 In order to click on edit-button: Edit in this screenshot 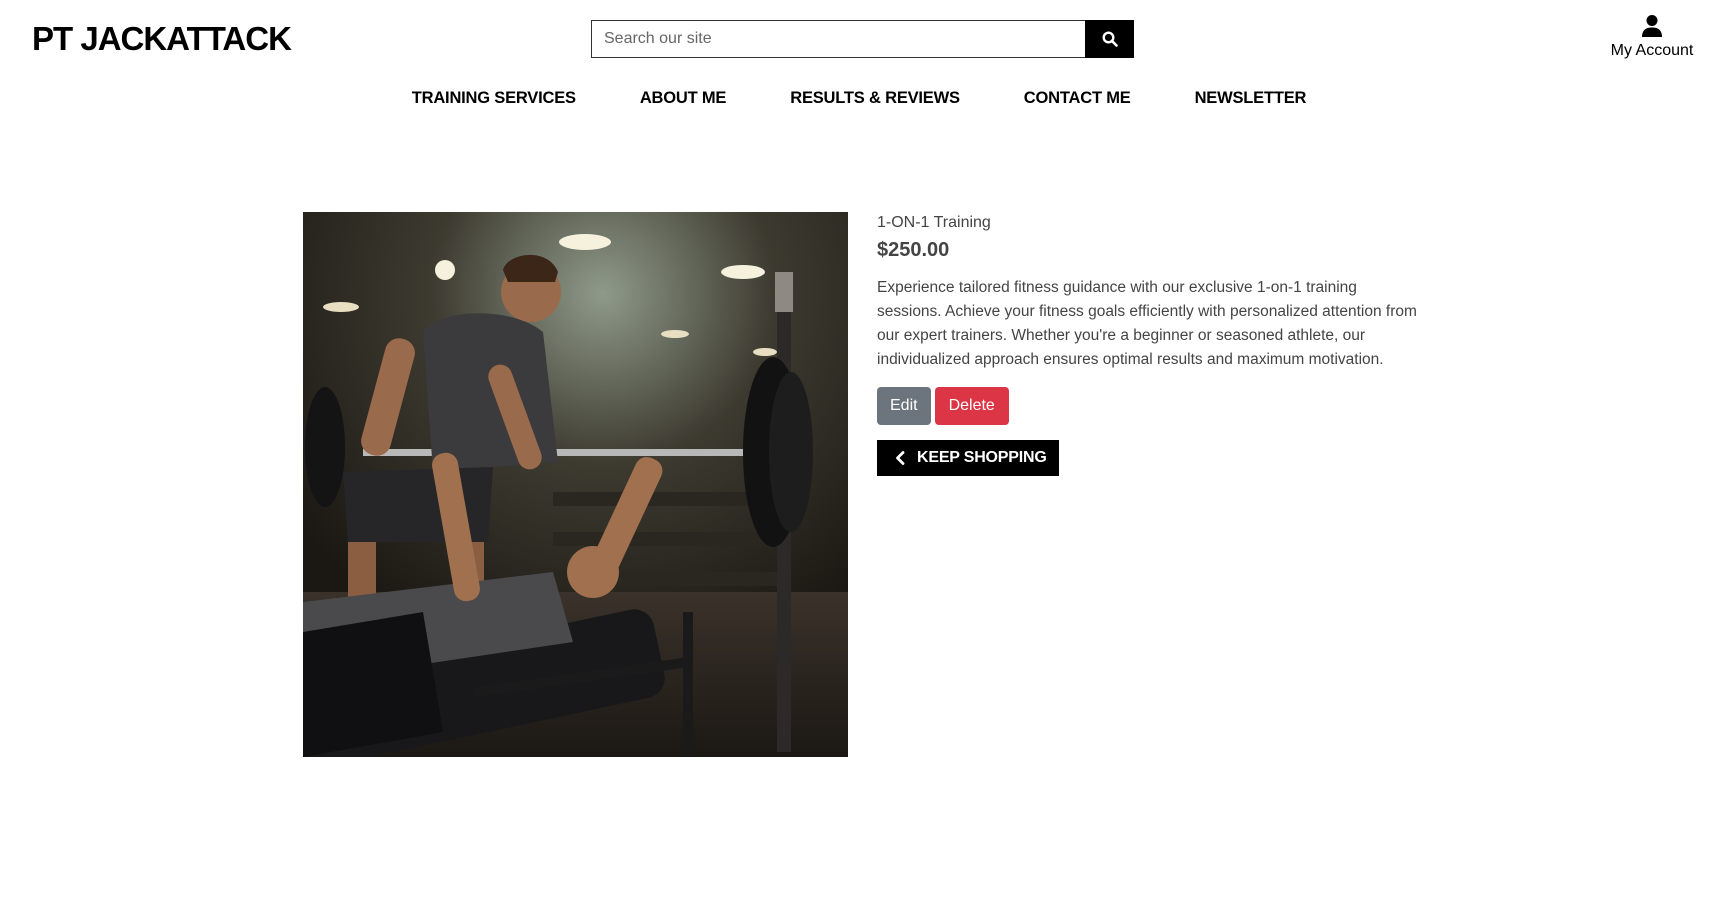, I will do `click(904, 406)`.